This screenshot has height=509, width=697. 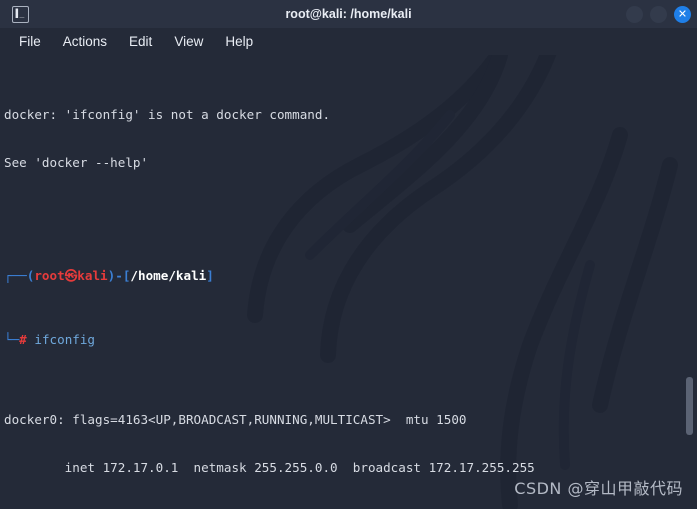 I want to click on window-controls: ✕, so click(x=658, y=14).